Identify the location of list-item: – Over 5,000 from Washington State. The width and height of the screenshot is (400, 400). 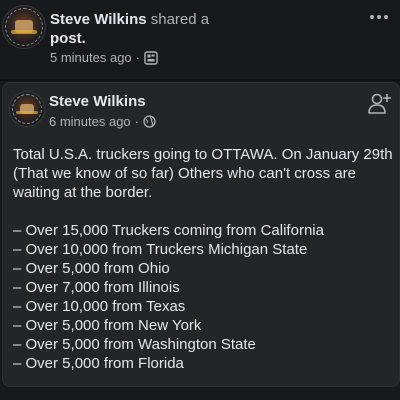
(134, 344).